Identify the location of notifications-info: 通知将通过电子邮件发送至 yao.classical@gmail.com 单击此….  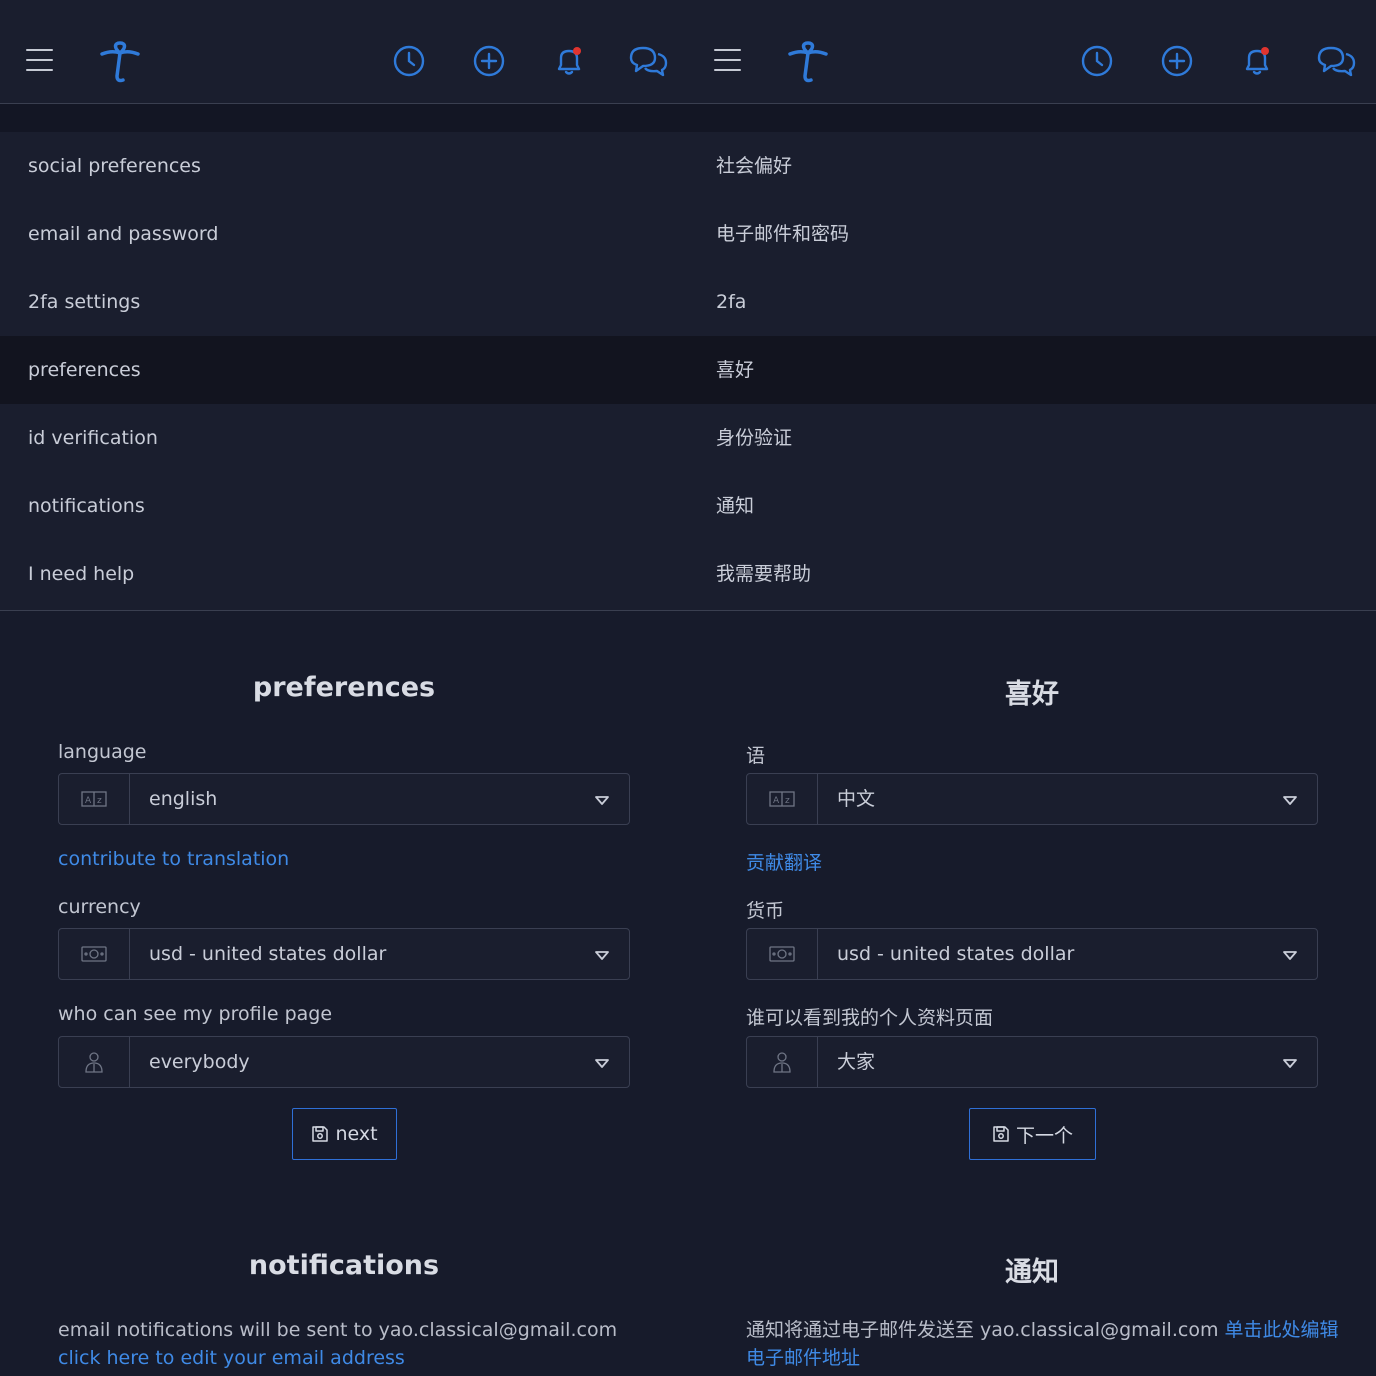
(1046, 1344).